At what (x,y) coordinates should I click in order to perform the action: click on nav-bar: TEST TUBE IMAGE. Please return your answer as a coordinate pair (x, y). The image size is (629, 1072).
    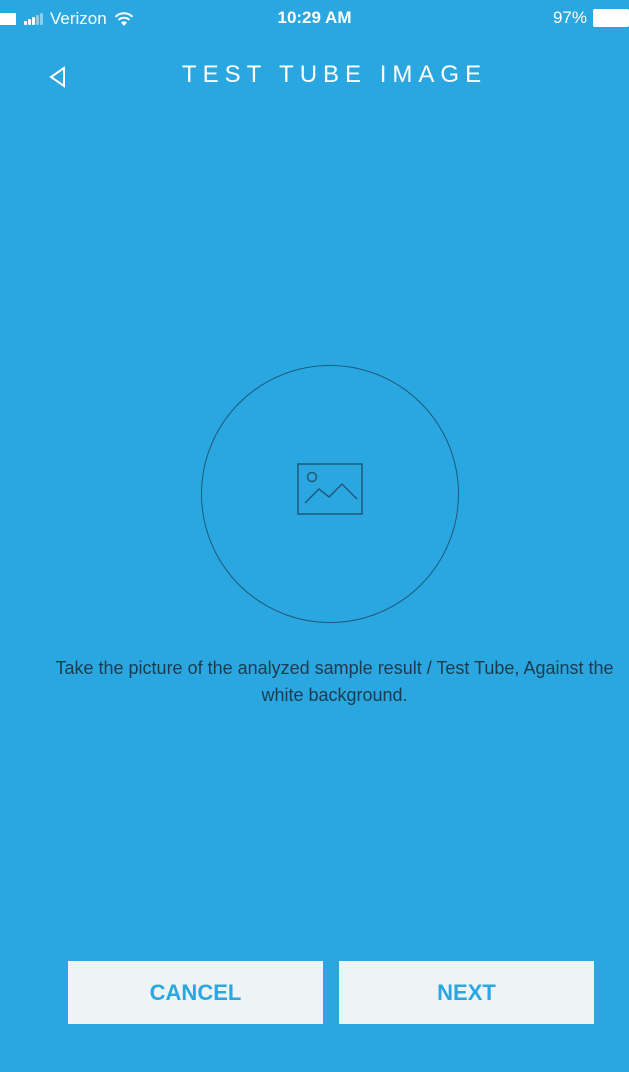
    Looking at the image, I should click on (314, 77).